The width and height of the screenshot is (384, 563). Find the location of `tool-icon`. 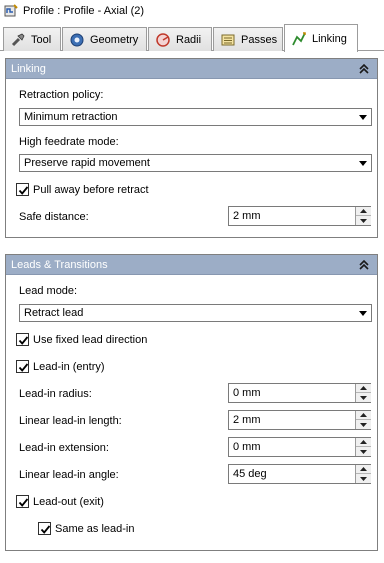

tool-icon is located at coordinates (18, 40).